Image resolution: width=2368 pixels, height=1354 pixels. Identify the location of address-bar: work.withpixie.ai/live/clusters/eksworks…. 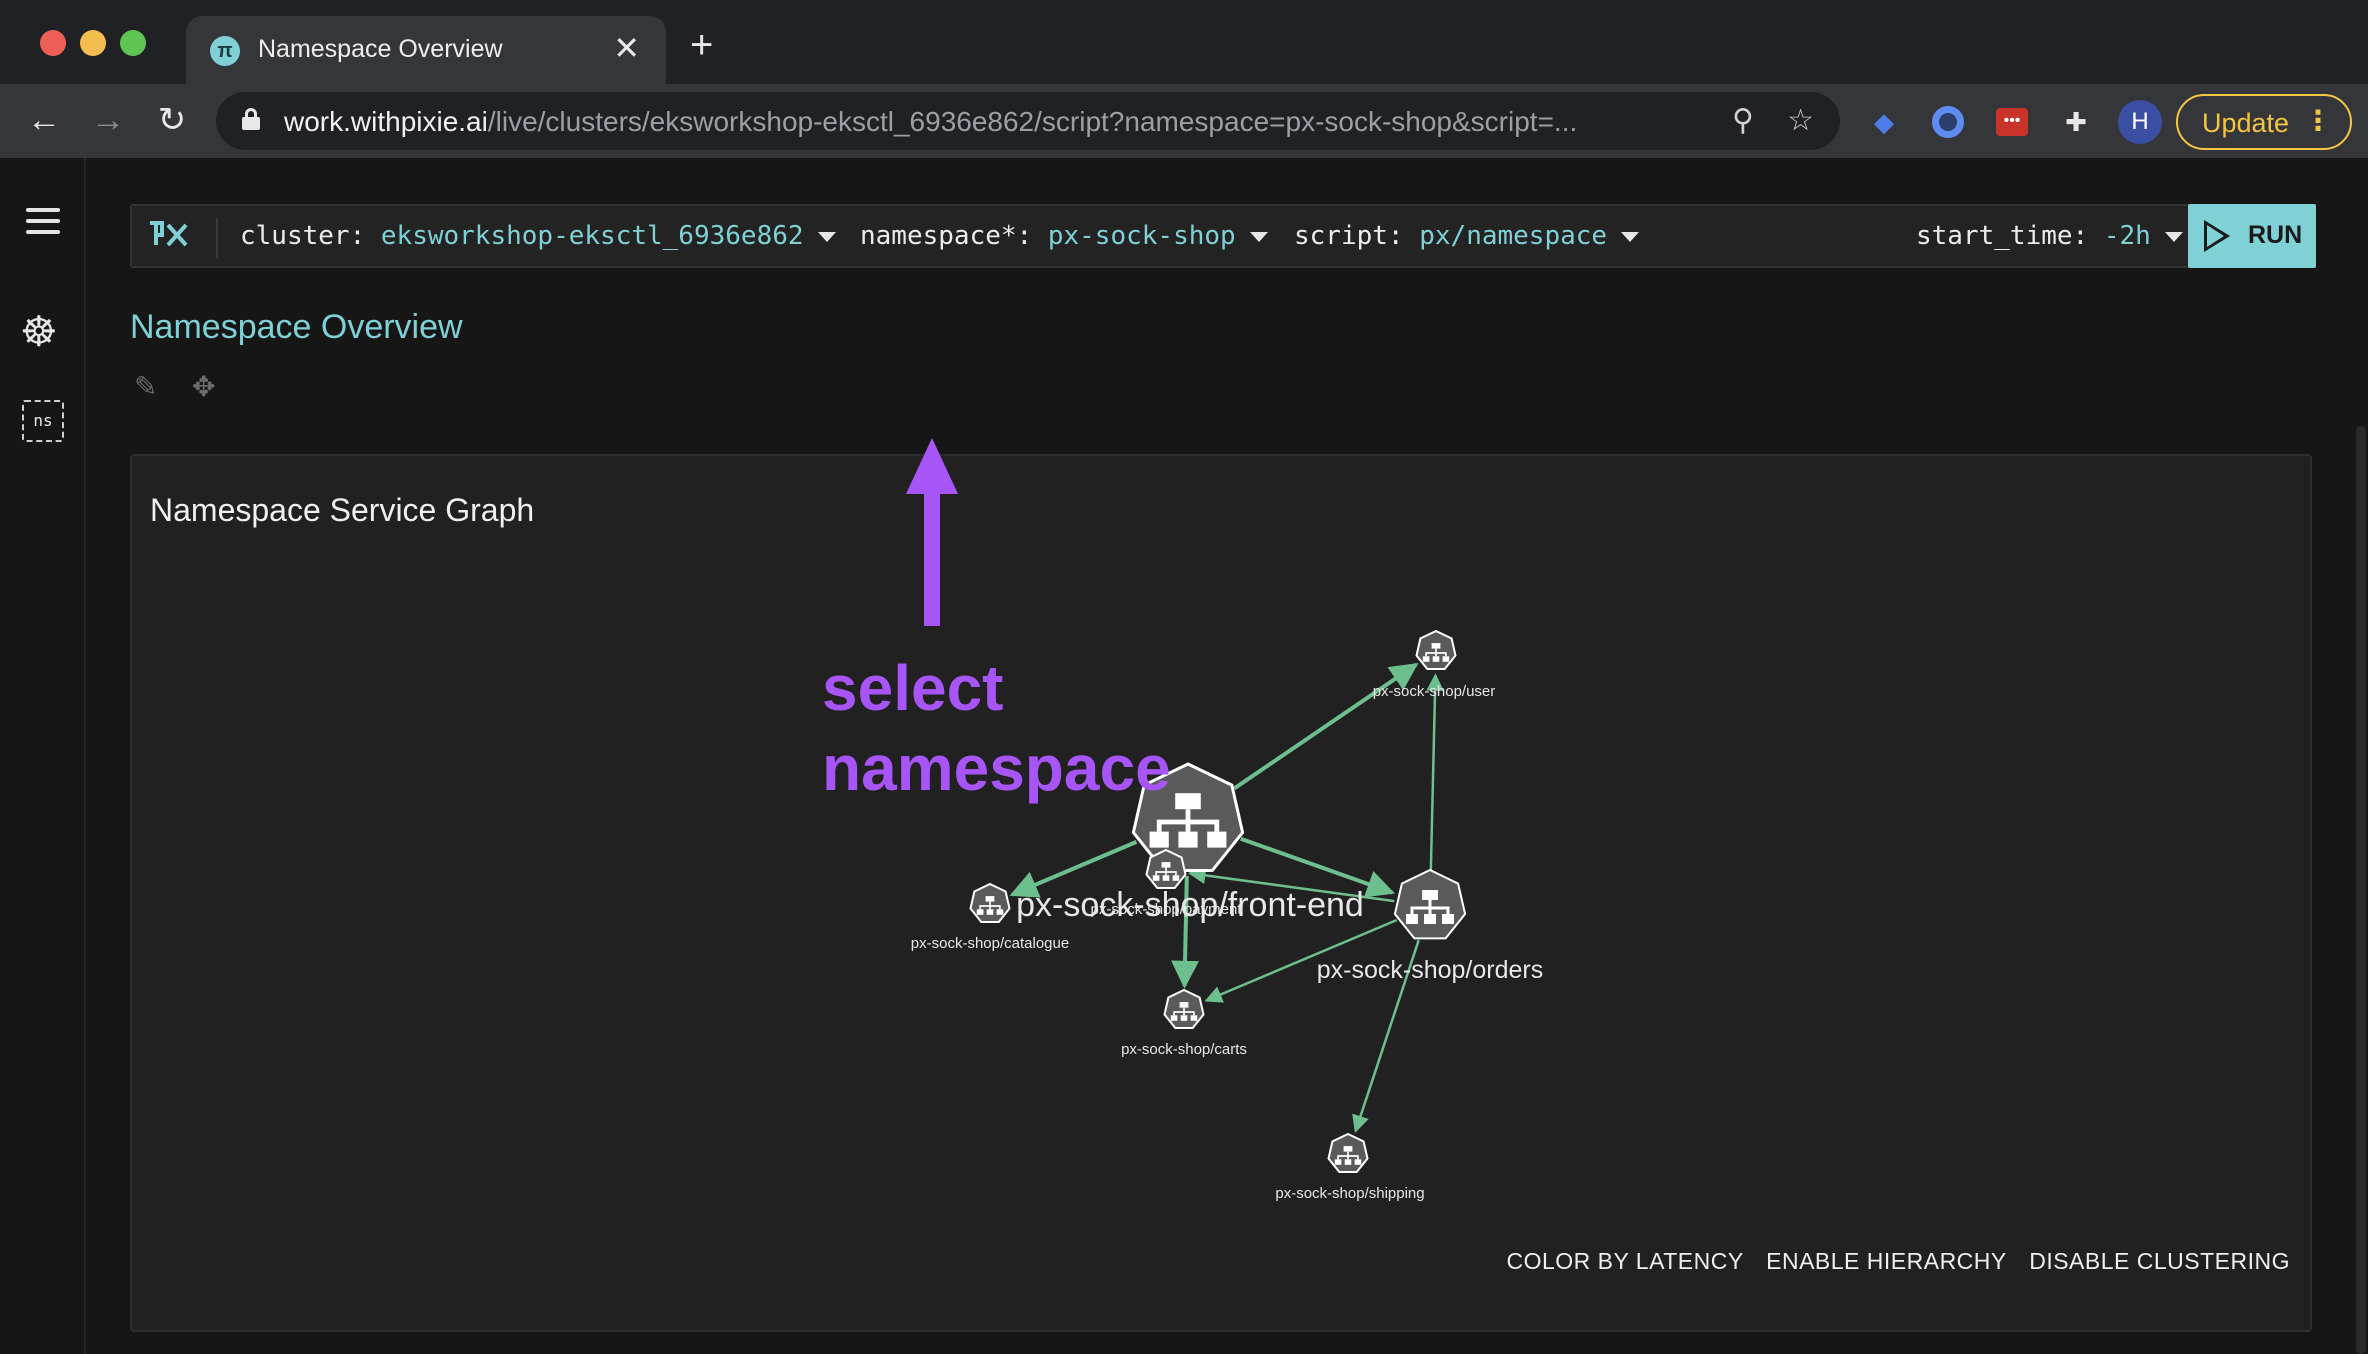
(1028, 121).